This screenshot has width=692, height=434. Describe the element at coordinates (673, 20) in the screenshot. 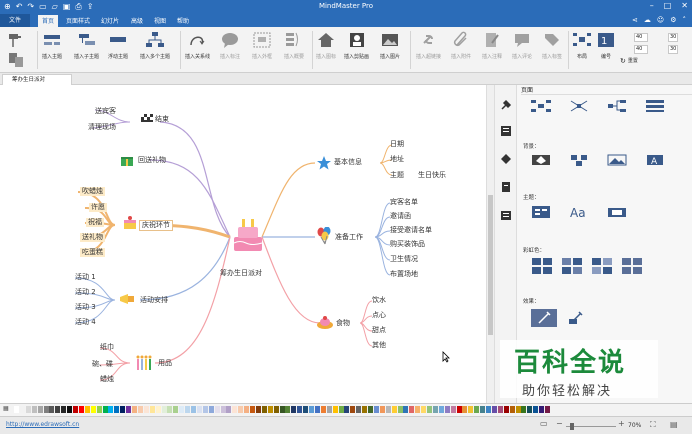

I see `settings-icon: ⚙` at that location.